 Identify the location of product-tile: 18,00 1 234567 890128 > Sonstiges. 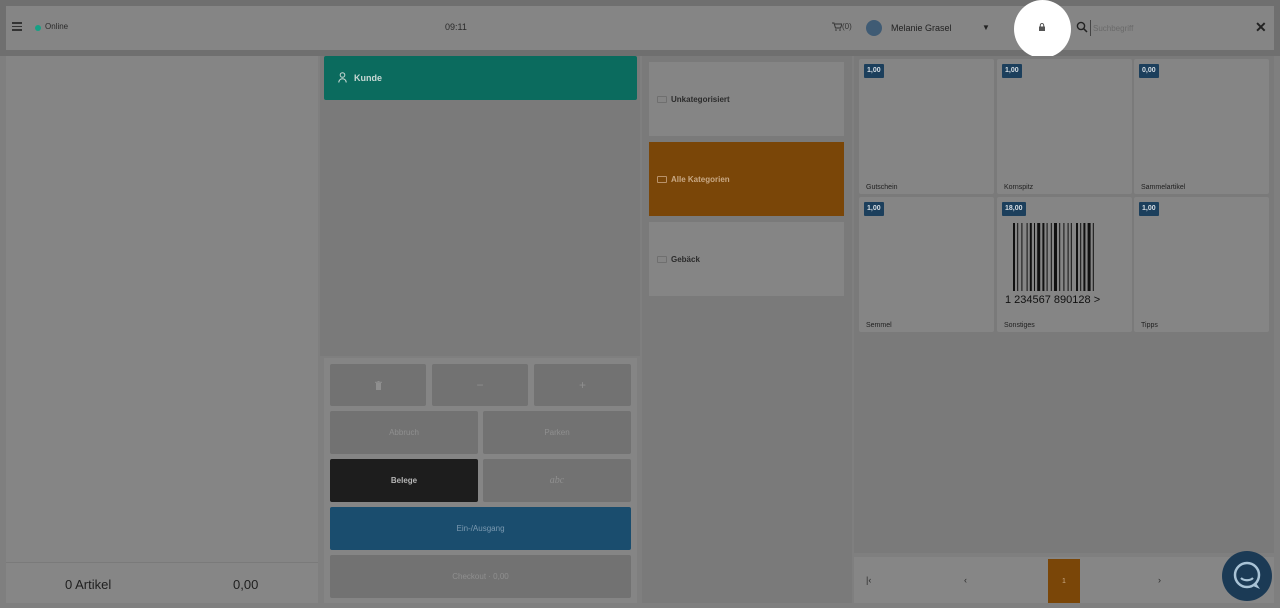
(1064, 264).